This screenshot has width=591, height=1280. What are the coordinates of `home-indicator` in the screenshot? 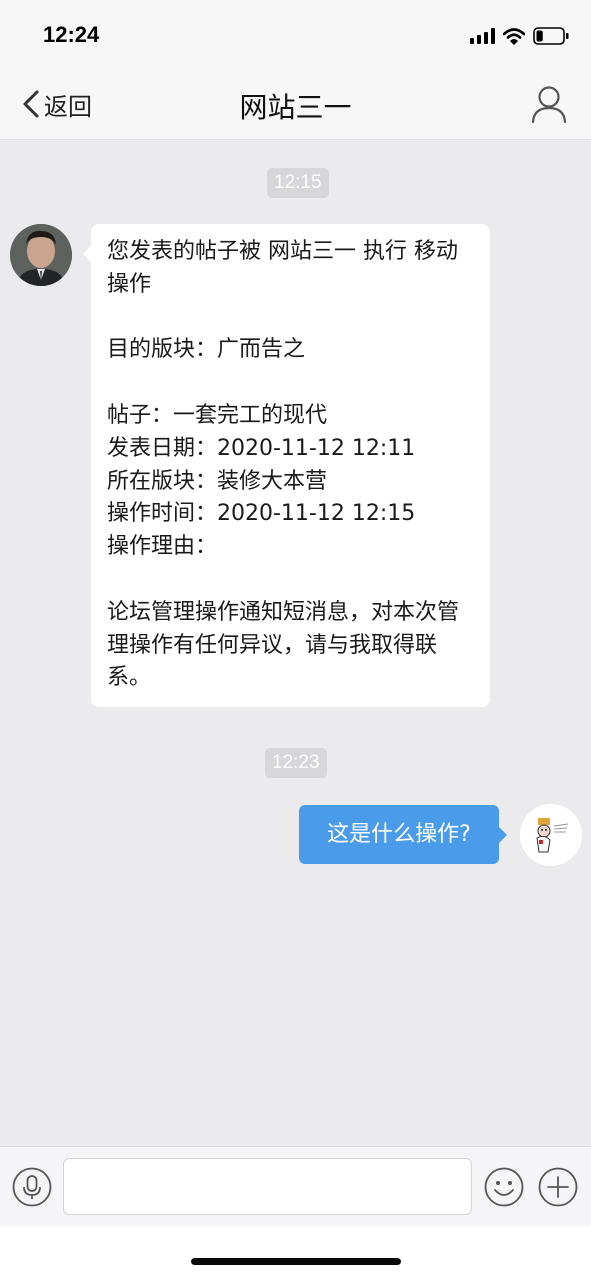 It's located at (296, 1261).